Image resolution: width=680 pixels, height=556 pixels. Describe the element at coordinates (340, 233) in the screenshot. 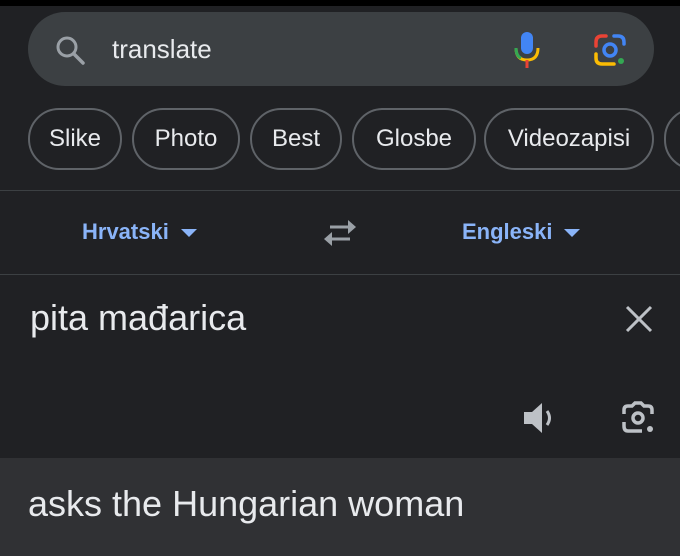

I see `swap-languages-icon` at that location.